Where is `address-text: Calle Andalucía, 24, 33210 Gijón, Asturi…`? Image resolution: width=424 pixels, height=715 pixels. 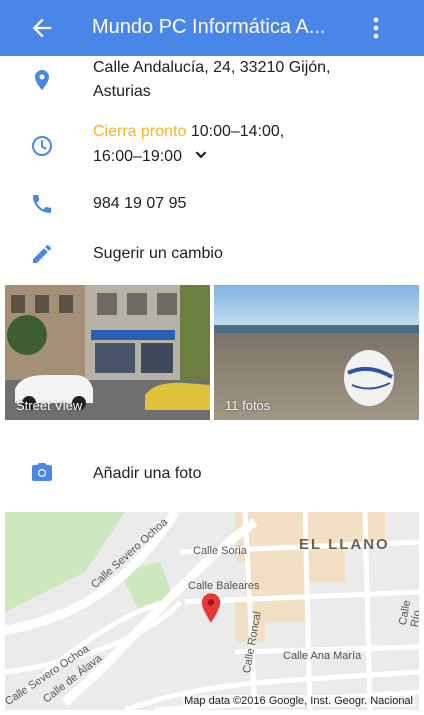 address-text: Calle Andalucía, 24, 33210 Gijón, Asturi… is located at coordinates (212, 80).